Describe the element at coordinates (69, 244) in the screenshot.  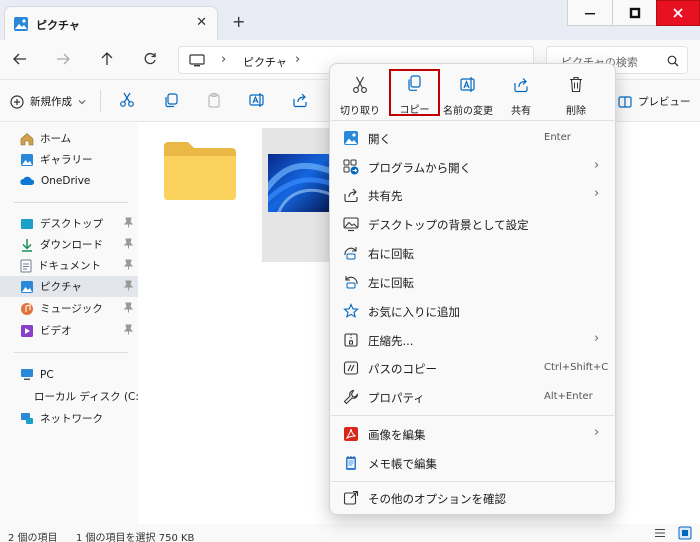
I see `sidebar-item-downloads: ダウンロード` at that location.